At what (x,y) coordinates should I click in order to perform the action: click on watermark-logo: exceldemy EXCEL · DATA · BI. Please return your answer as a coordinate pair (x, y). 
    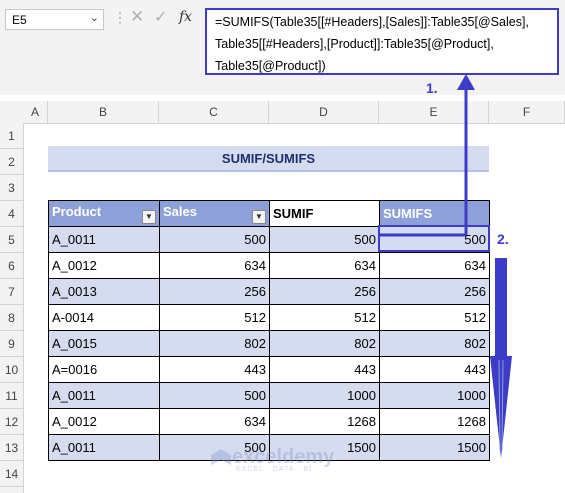
    Looking at the image, I should click on (272, 459).